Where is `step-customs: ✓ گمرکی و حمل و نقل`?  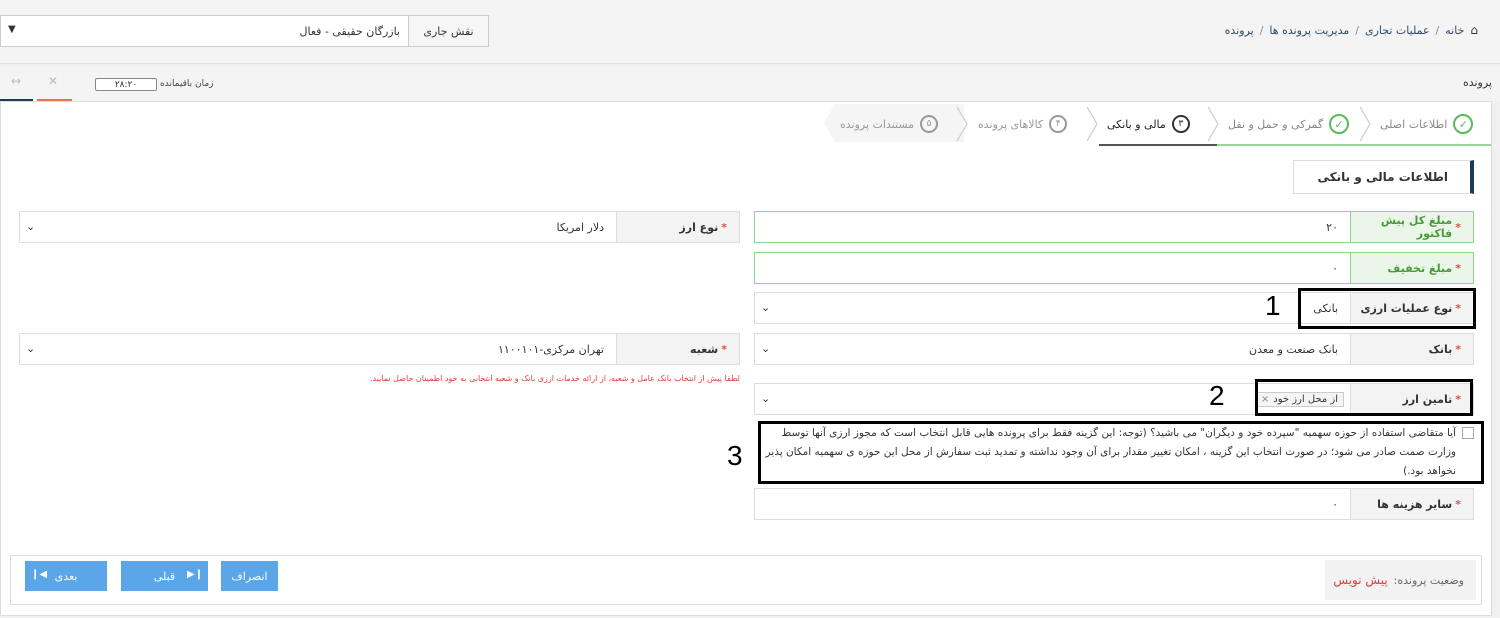 step-customs: ✓ گمرکی و حمل و نقل is located at coordinates (1289, 124).